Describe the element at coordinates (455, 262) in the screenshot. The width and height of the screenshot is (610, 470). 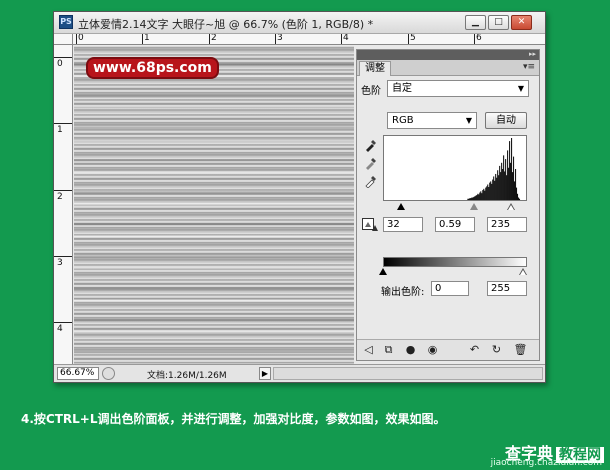
I see `output-gradient-bar` at that location.